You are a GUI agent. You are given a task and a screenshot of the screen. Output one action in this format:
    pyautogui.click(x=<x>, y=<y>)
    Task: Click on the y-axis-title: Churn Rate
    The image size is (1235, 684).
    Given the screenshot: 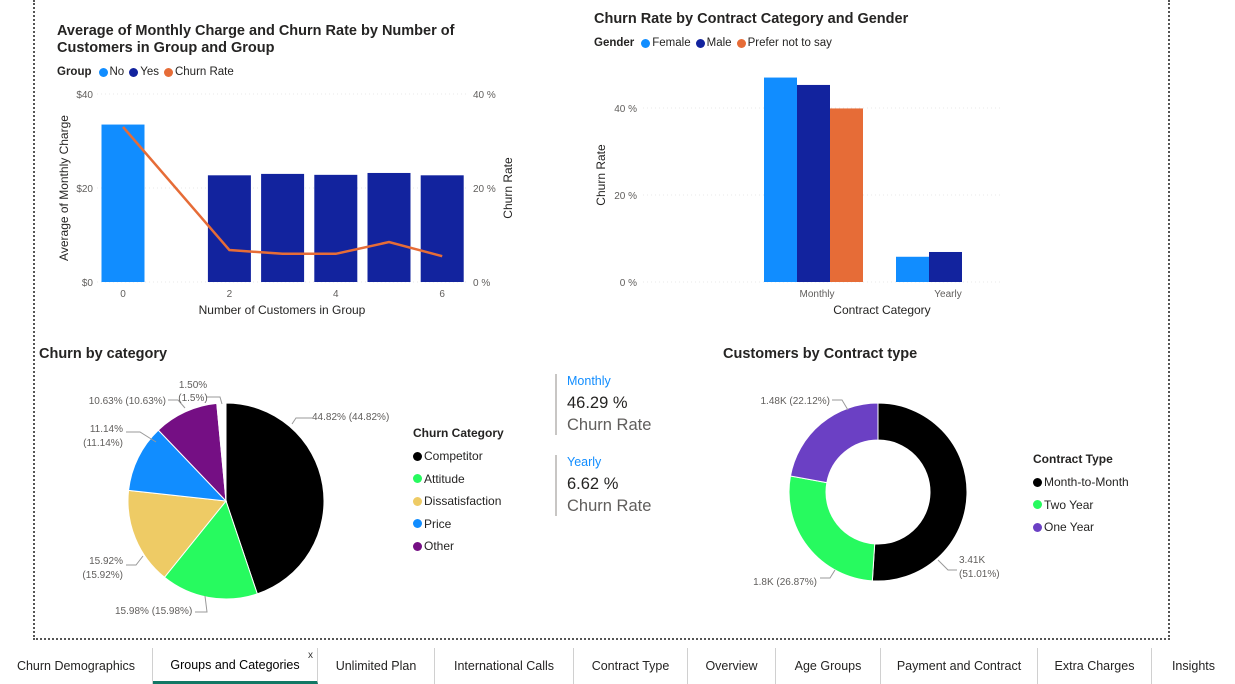 What is the action you would take?
    pyautogui.click(x=601, y=175)
    